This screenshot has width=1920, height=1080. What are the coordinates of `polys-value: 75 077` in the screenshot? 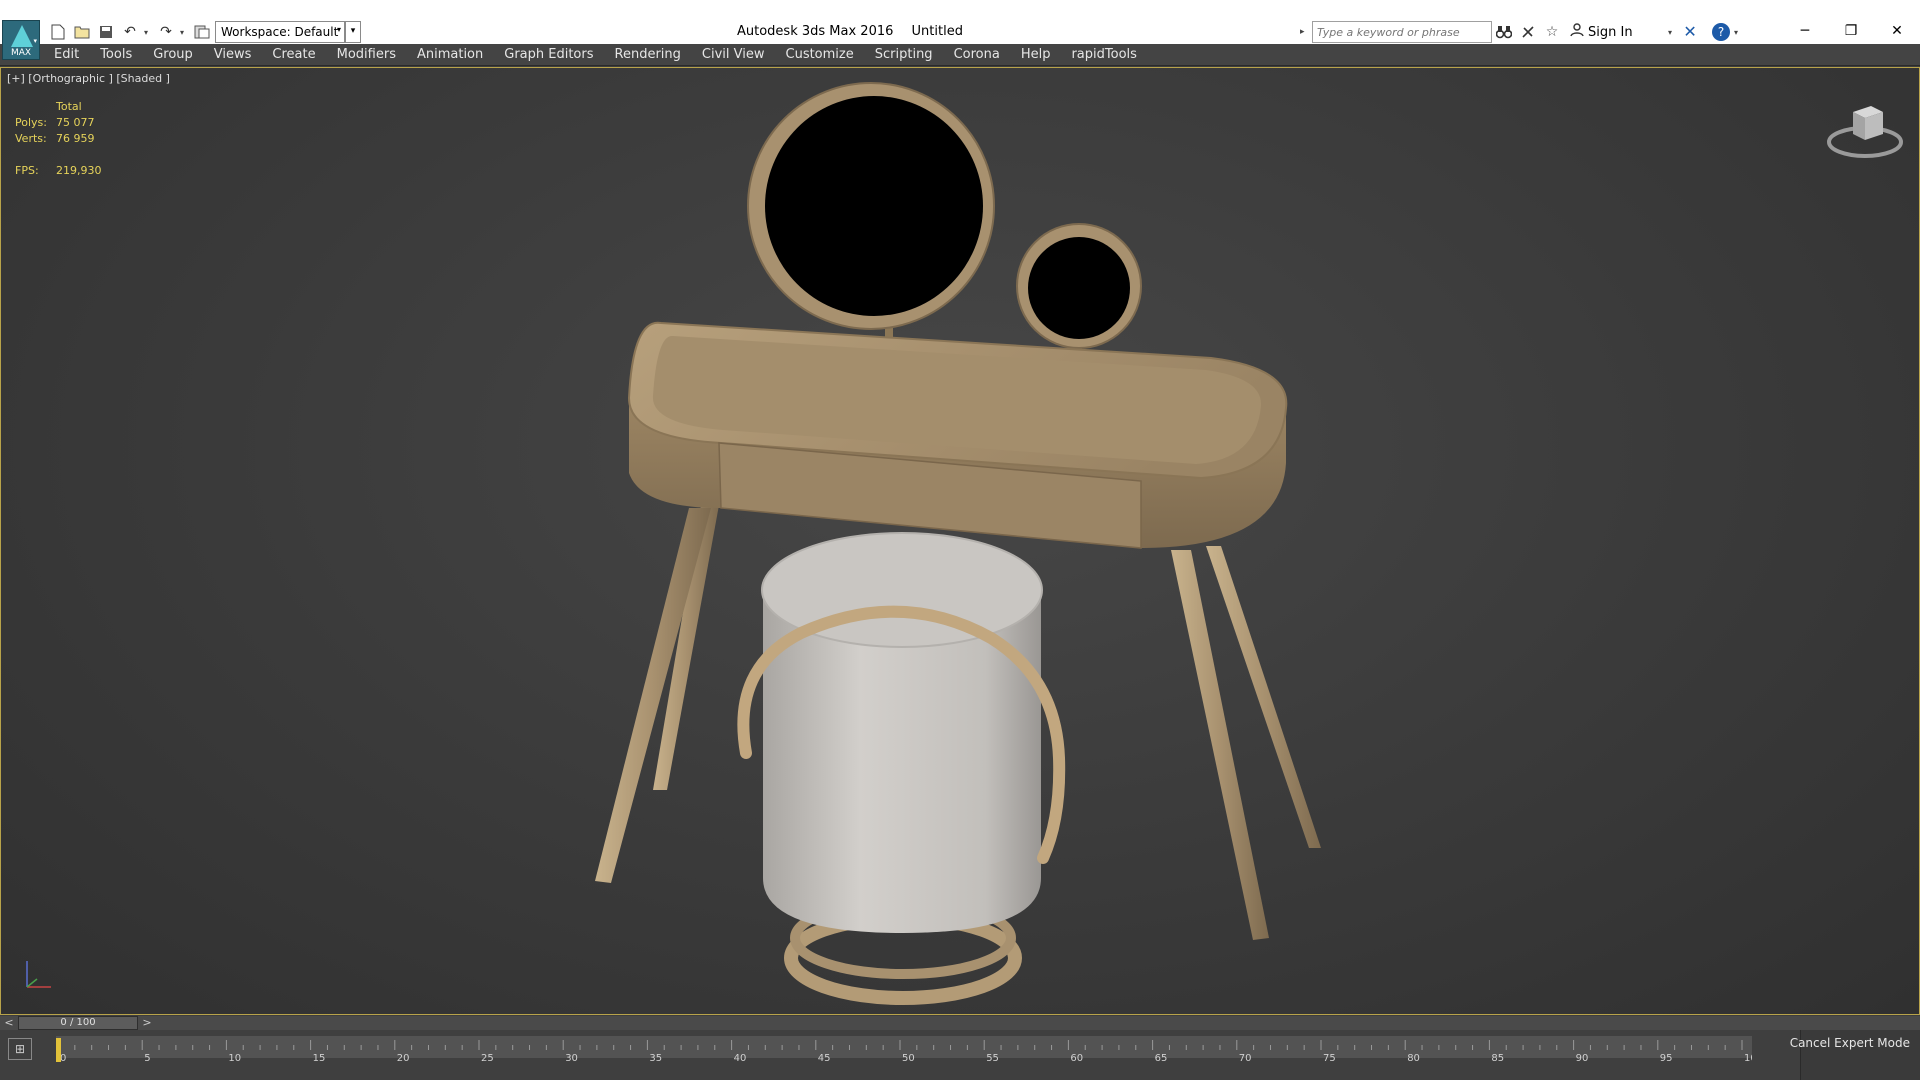 It's located at (75, 122).